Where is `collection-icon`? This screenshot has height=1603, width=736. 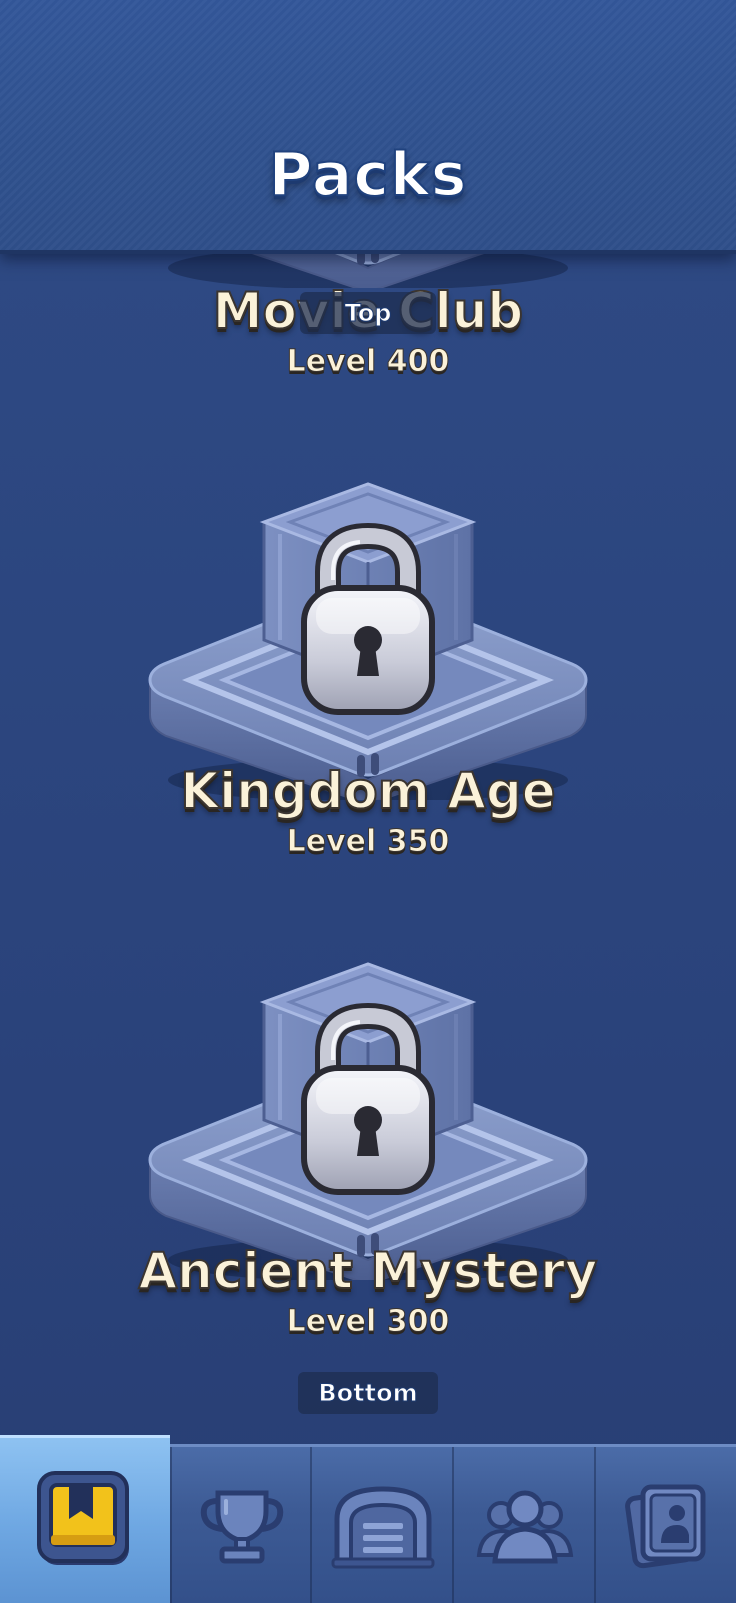
collection-icon is located at coordinates (665, 1526).